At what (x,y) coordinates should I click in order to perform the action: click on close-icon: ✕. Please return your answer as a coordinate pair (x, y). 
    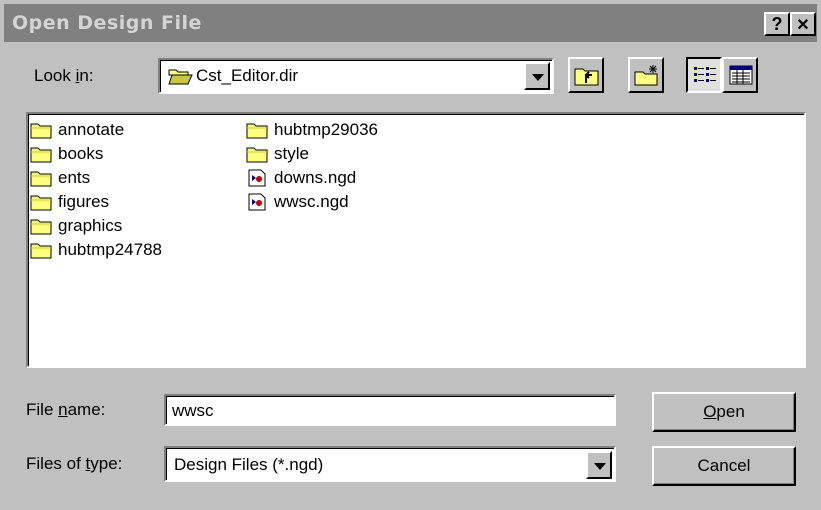
    Looking at the image, I should click on (803, 25).